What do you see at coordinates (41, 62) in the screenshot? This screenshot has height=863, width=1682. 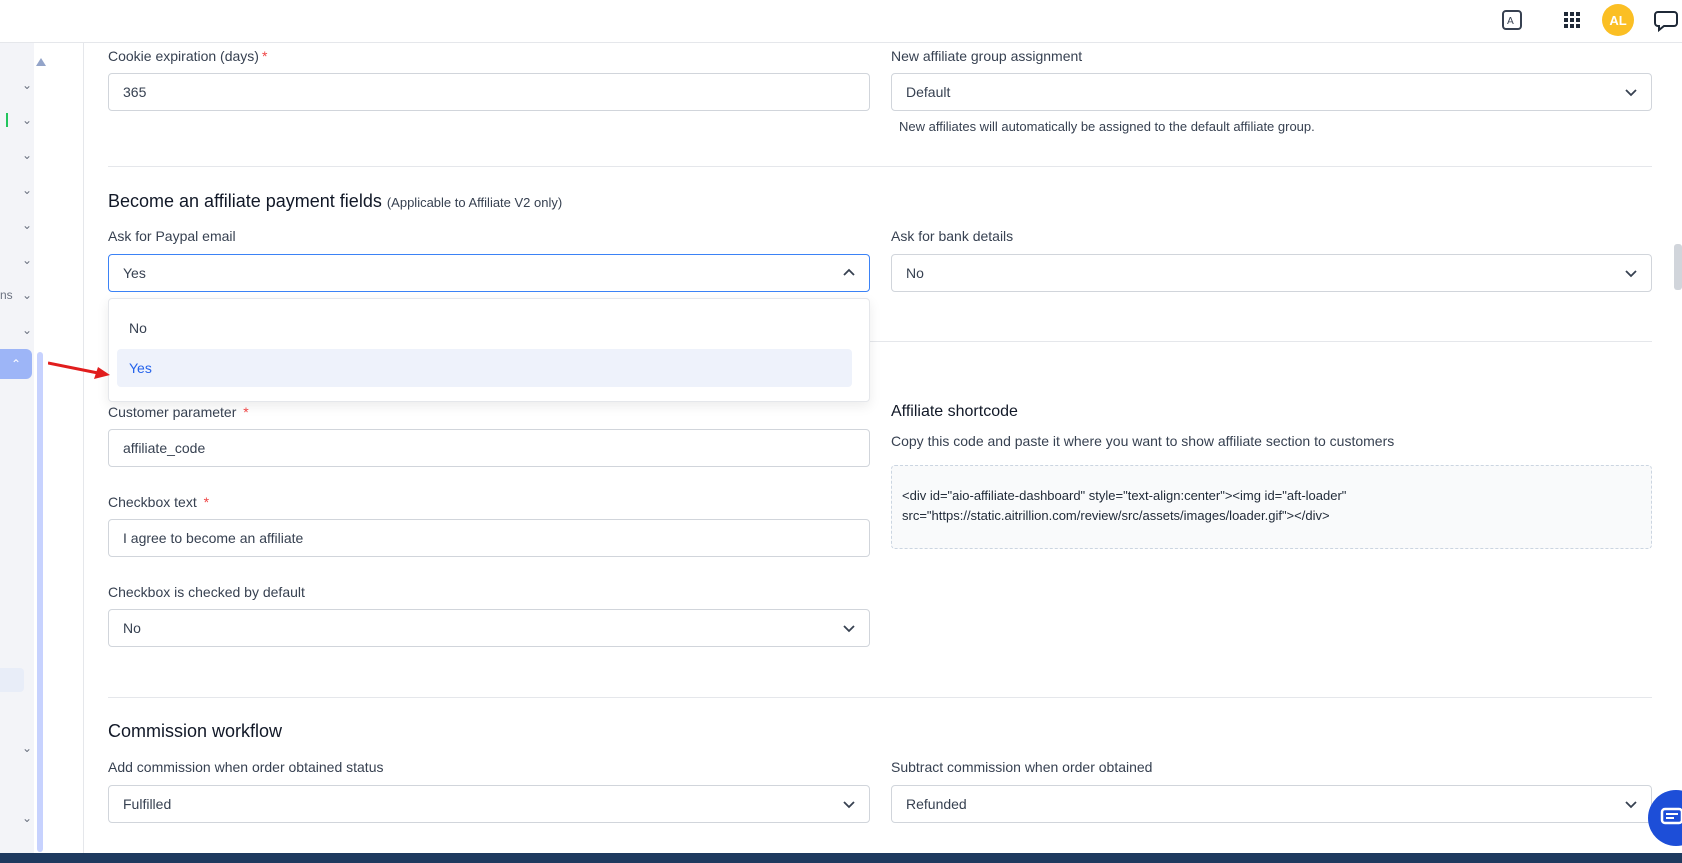 I see `sidebar-scroll-up-icon` at bounding box center [41, 62].